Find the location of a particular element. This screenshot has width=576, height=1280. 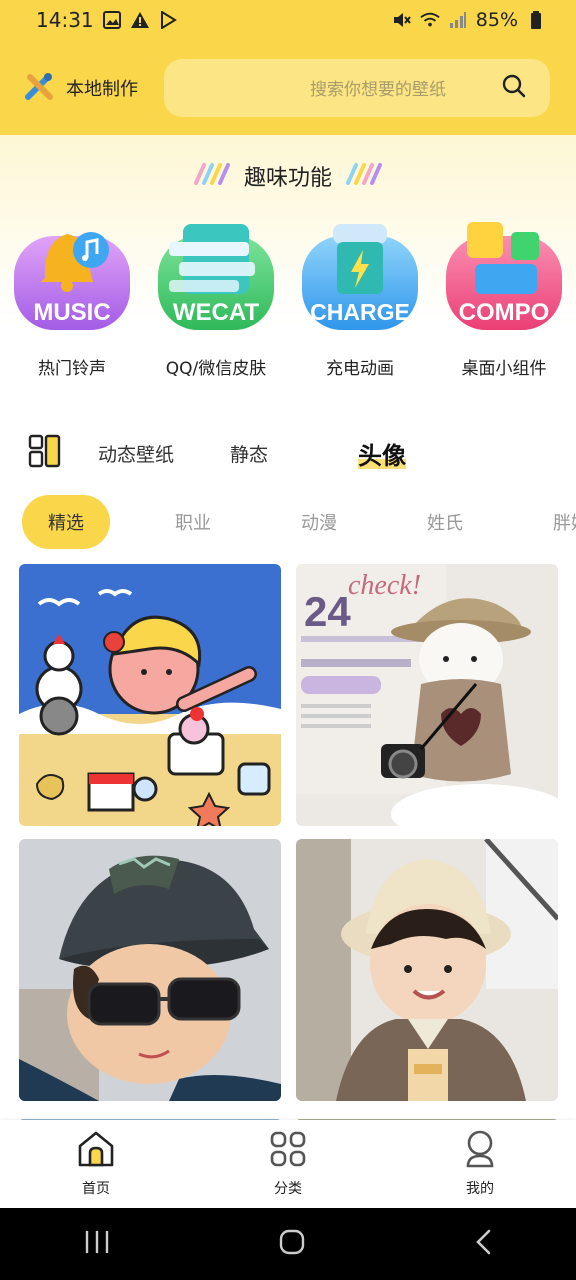

feature-wecat: WECAT QQ/微信皮肤 is located at coordinates (216, 299).